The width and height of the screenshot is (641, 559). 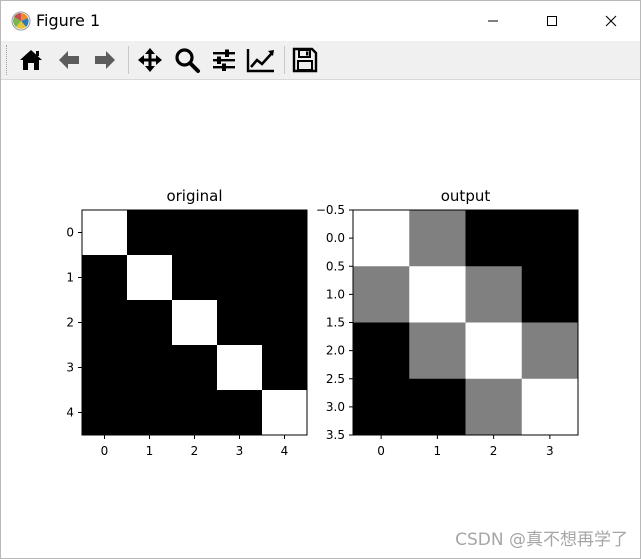 I want to click on close-button, so click(x=611, y=21).